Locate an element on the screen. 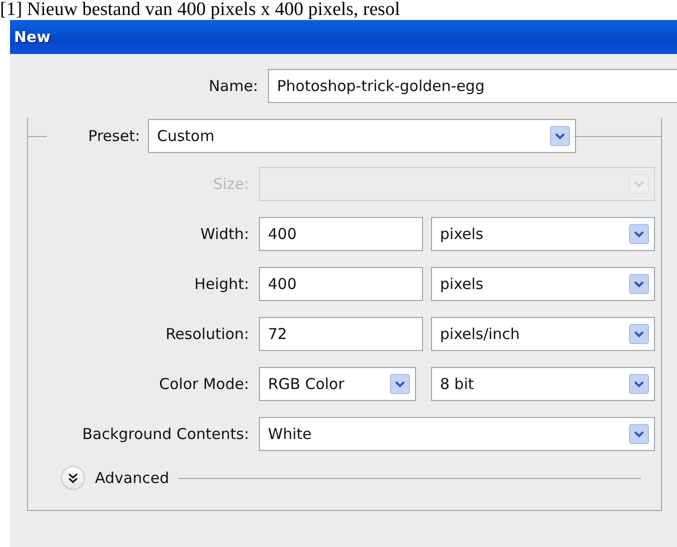 This screenshot has width=677, height=547. preset-dropdown: Custom is located at coordinates (362, 136).